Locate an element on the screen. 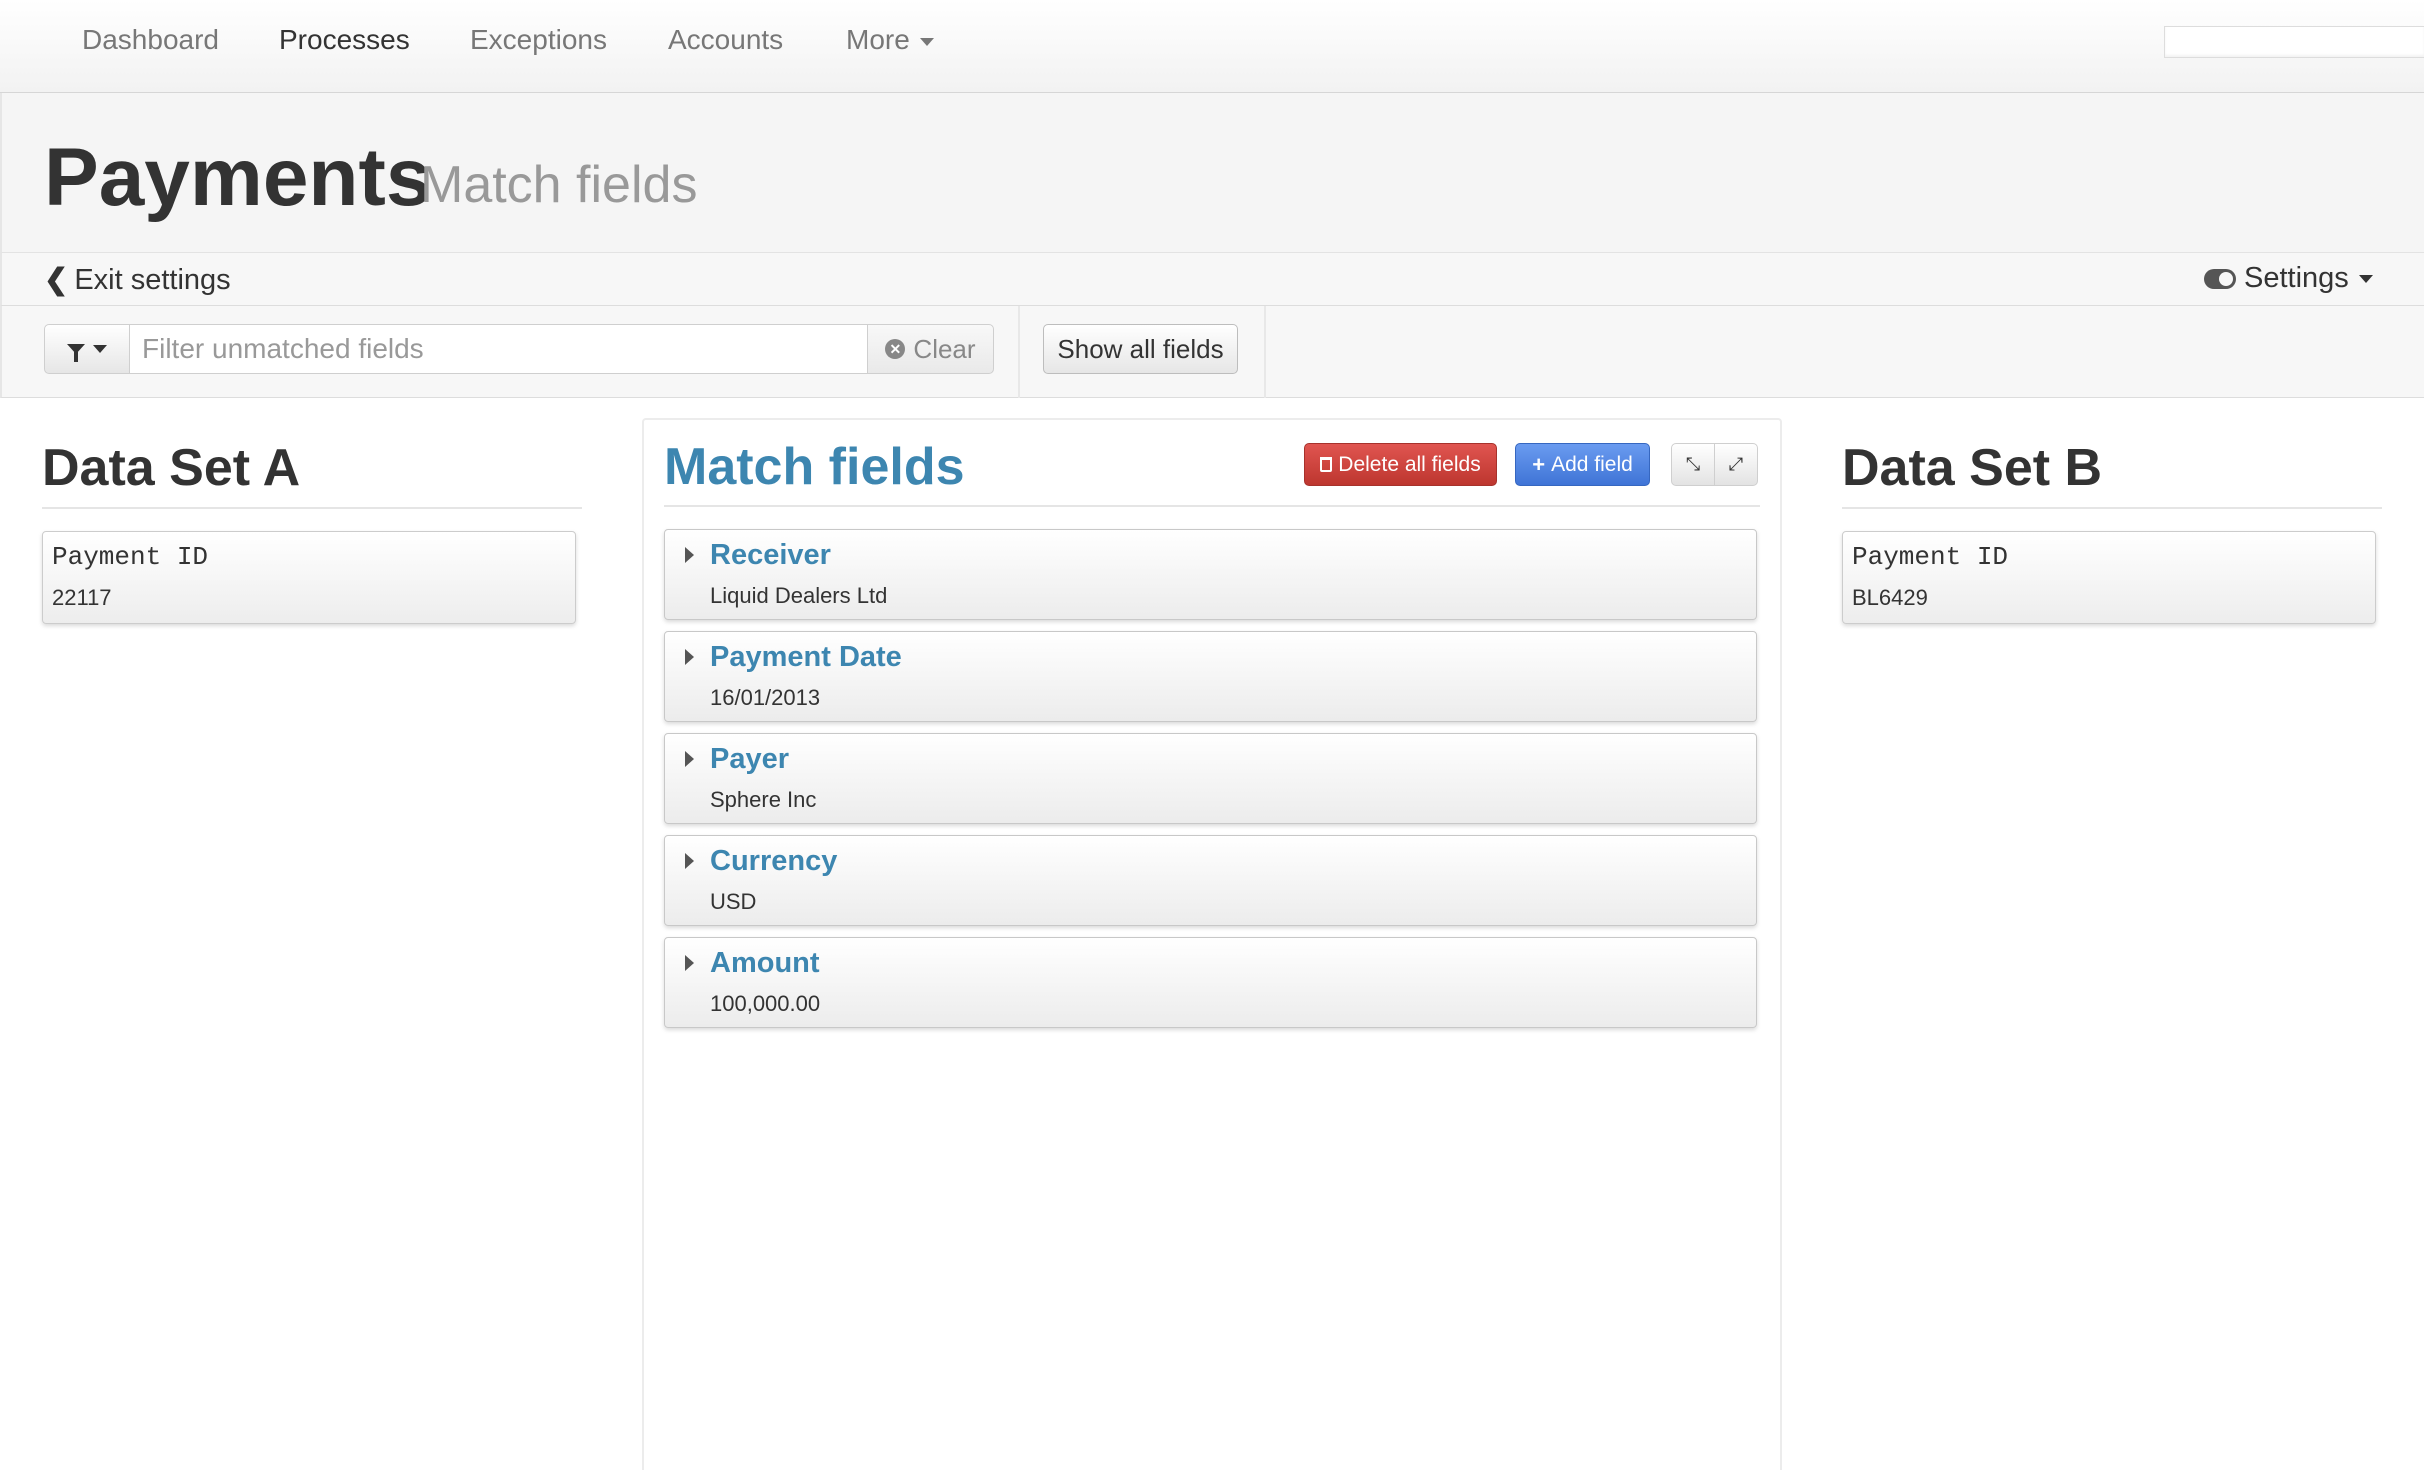 Image resolution: width=2424 pixels, height=1470 pixels. match-field-value: 100,000.00 is located at coordinates (765, 1003).